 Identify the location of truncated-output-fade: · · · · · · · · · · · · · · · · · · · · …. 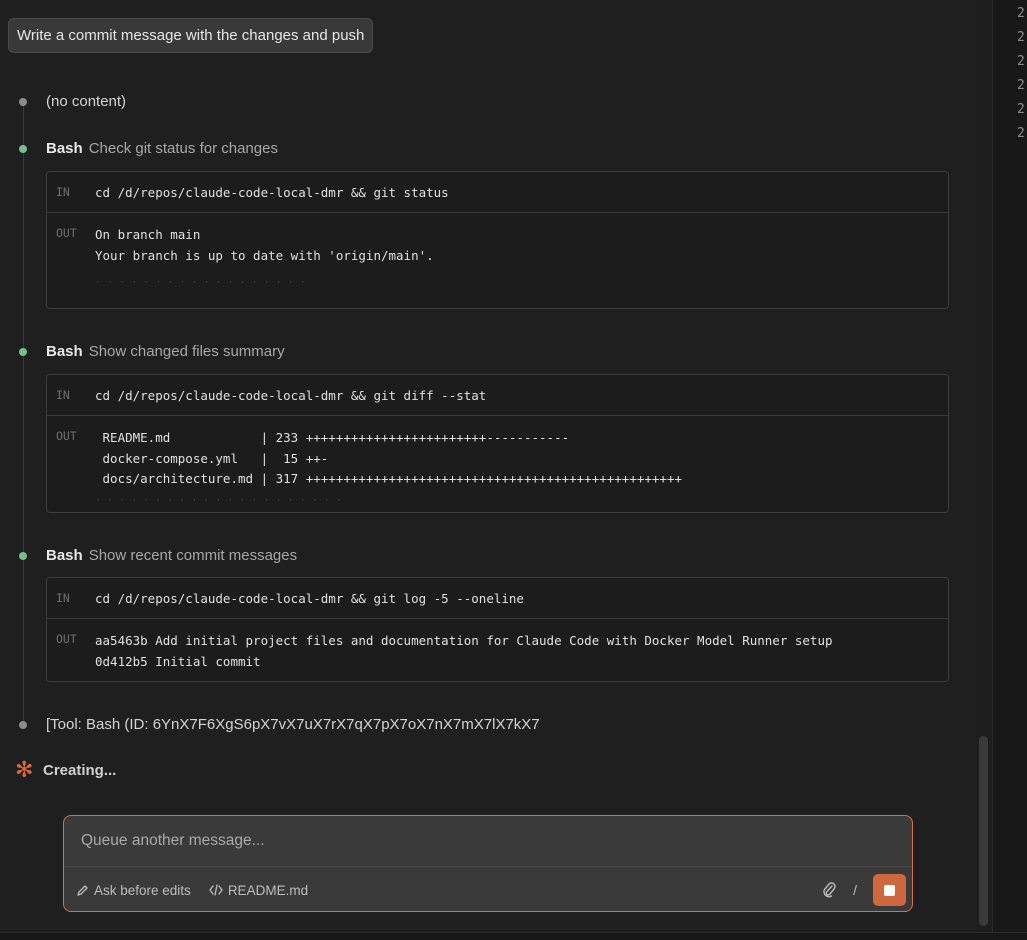
(218, 498).